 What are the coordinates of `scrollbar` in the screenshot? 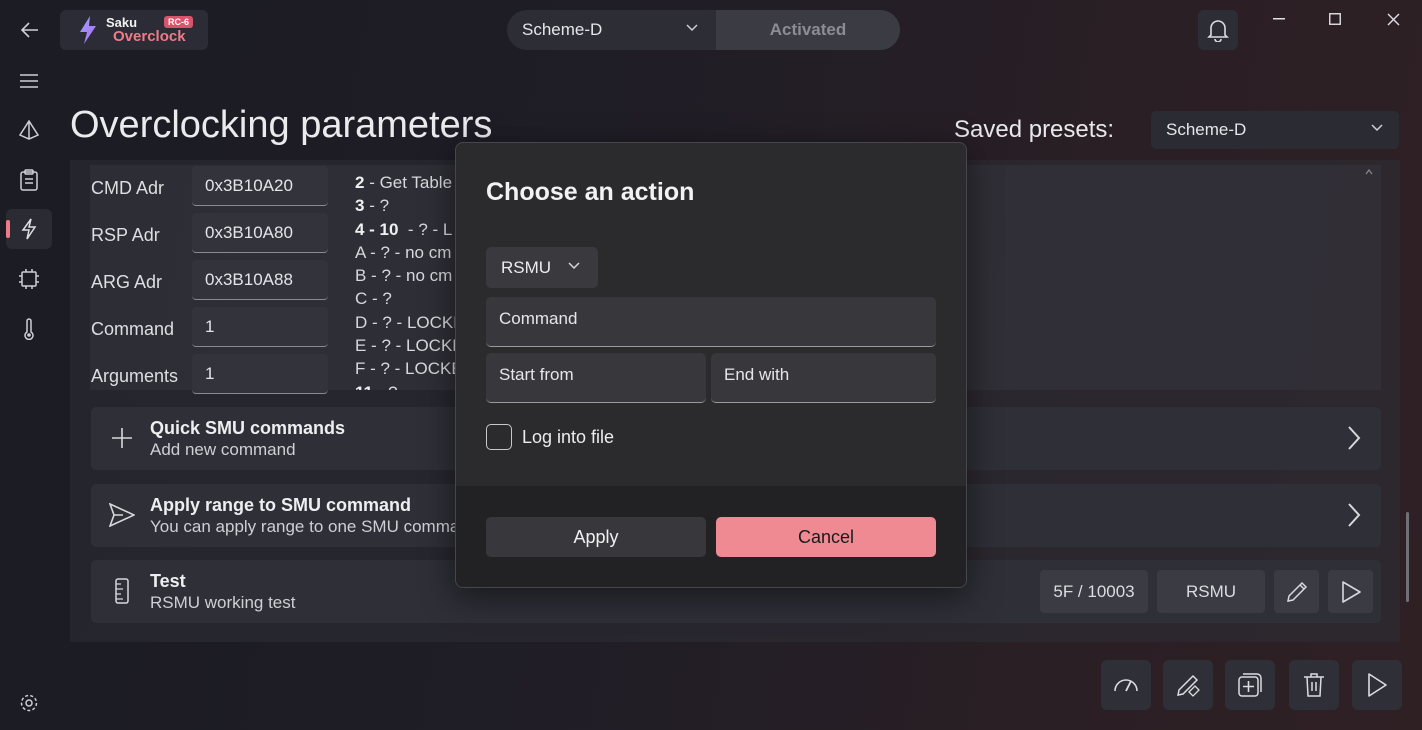 It's located at (1407, 557).